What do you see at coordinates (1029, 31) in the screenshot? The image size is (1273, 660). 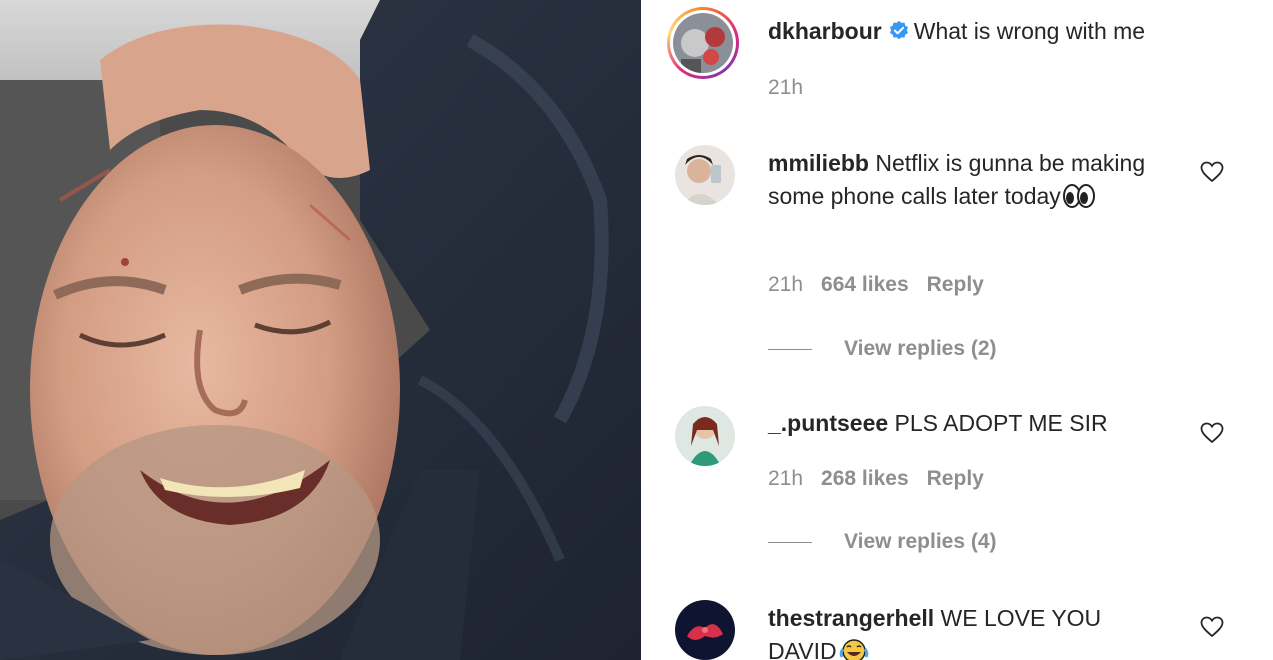 I see `caption-text: What is wrong with me` at bounding box center [1029, 31].